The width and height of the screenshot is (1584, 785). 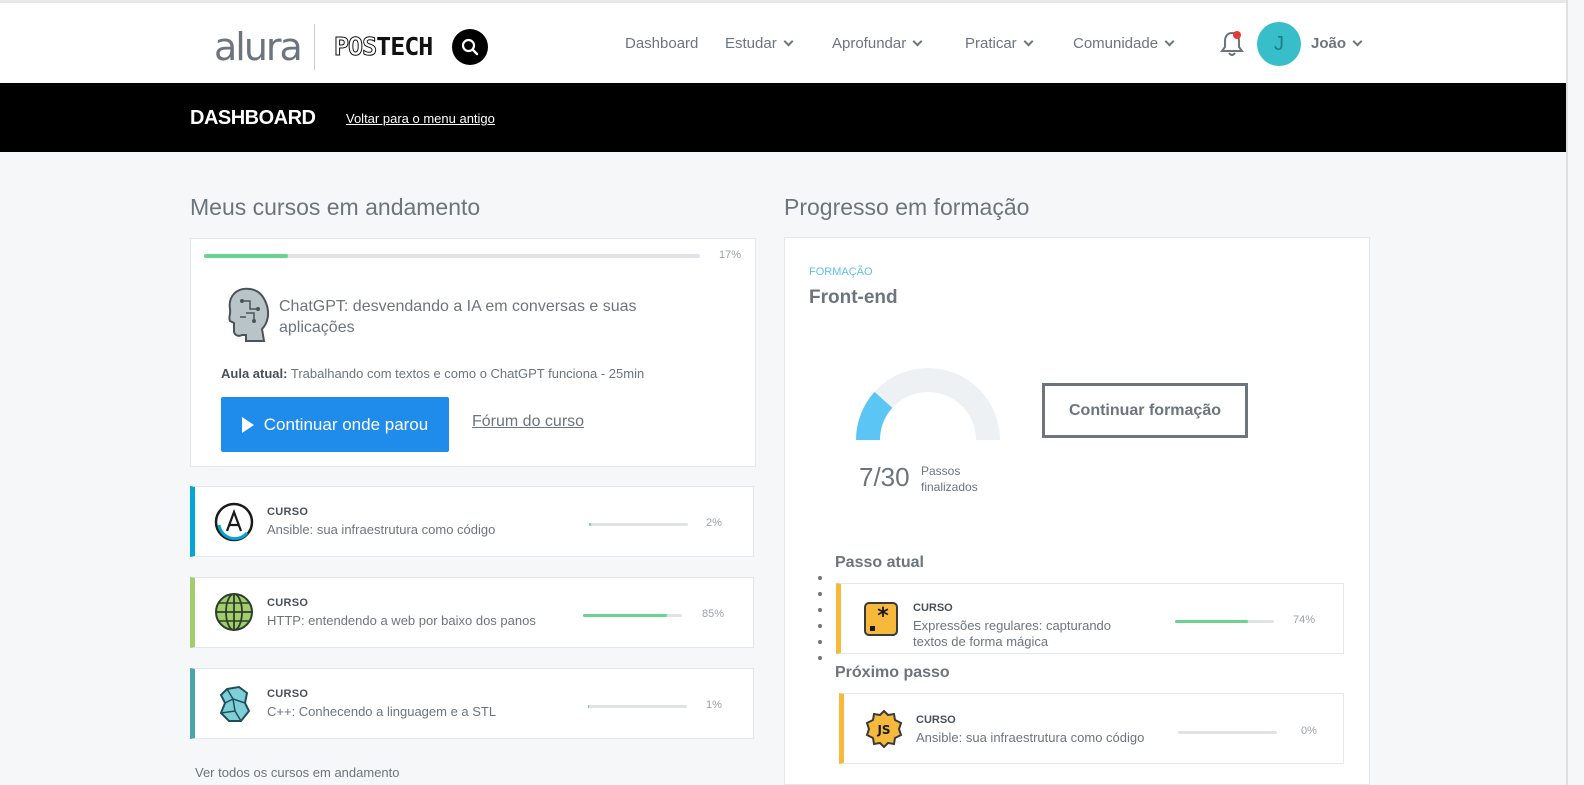 What do you see at coordinates (714, 523) in the screenshot?
I see `course-progress-label: 2%` at bounding box center [714, 523].